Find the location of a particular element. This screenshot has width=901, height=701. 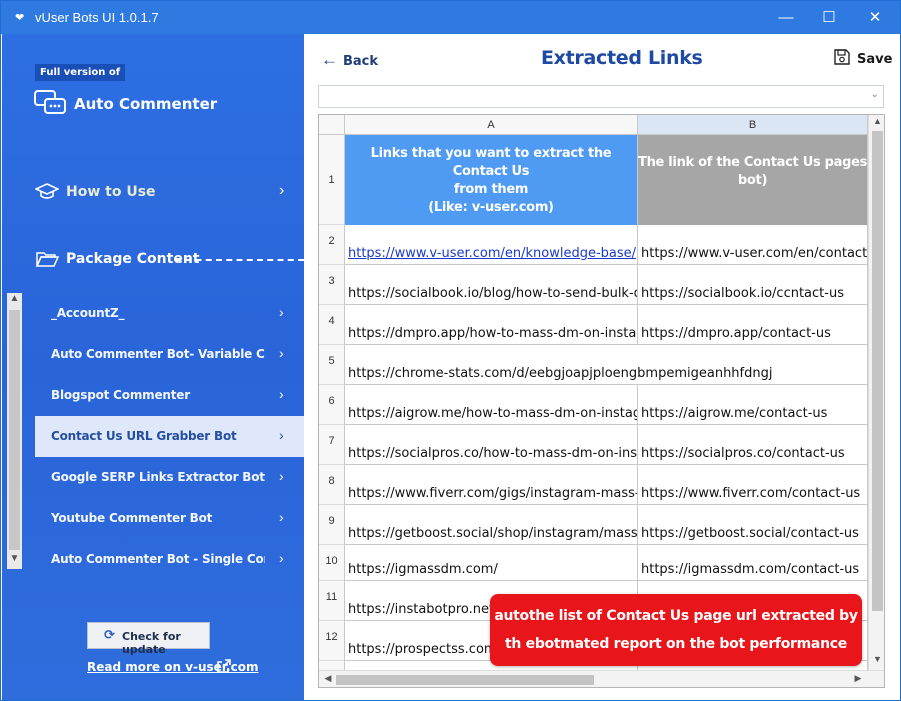

check-update-button: ⟳ Check for update is located at coordinates (148, 639).